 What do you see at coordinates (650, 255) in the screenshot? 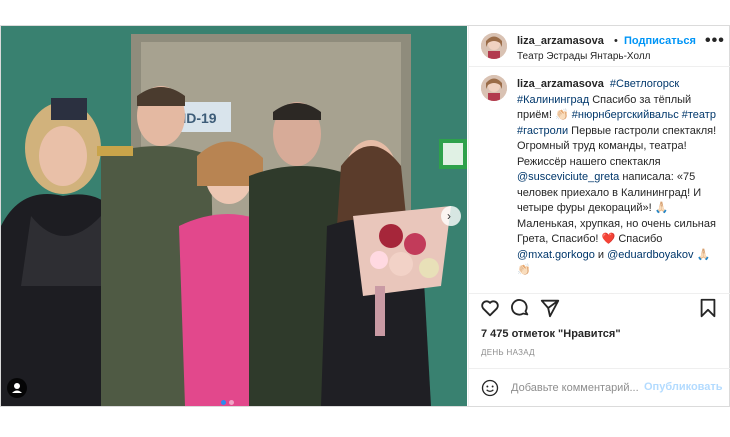
I see `mention-link: @eduardboyakov` at bounding box center [650, 255].